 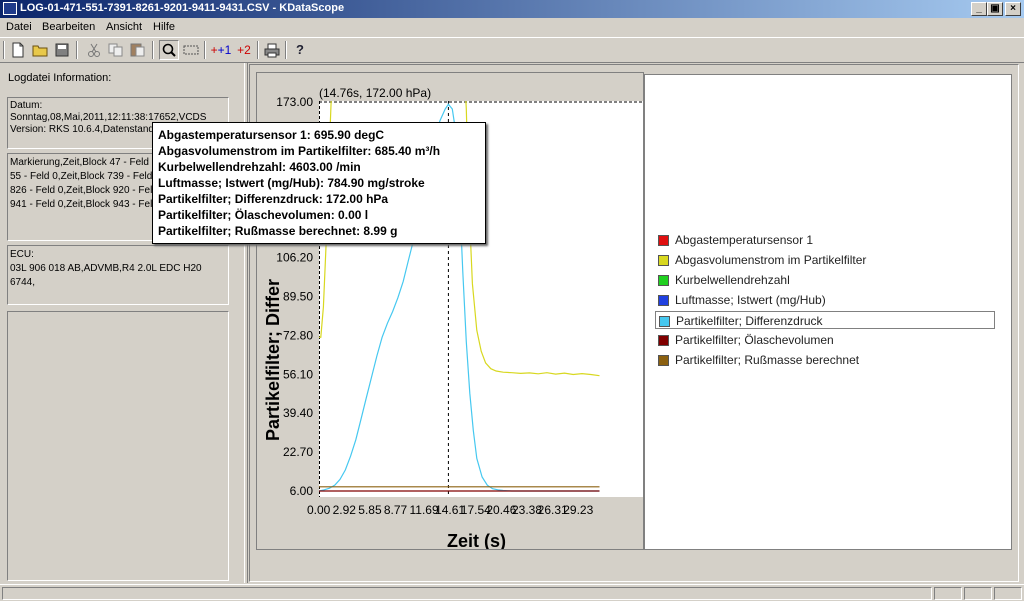 What do you see at coordinates (298, 413) in the screenshot?
I see `y-tick-label: 39.40` at bounding box center [298, 413].